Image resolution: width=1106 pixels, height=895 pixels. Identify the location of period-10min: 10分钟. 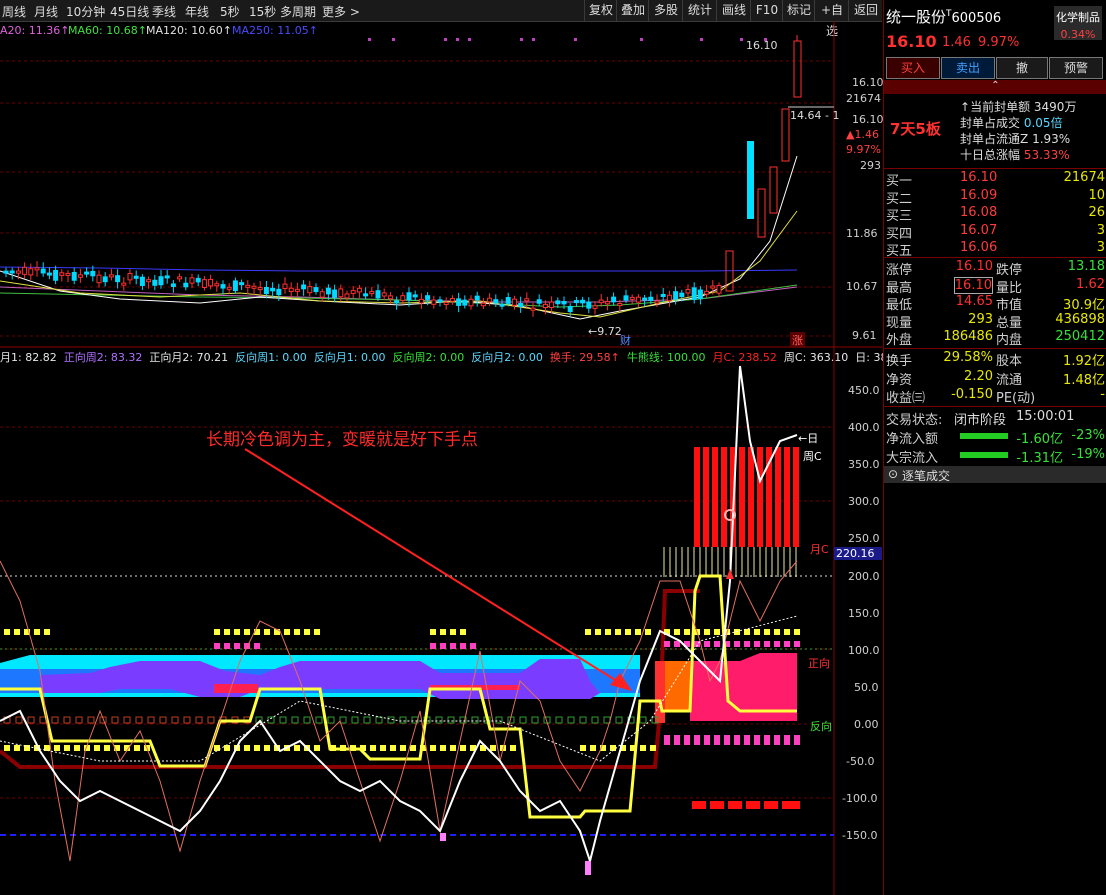
(85, 11).